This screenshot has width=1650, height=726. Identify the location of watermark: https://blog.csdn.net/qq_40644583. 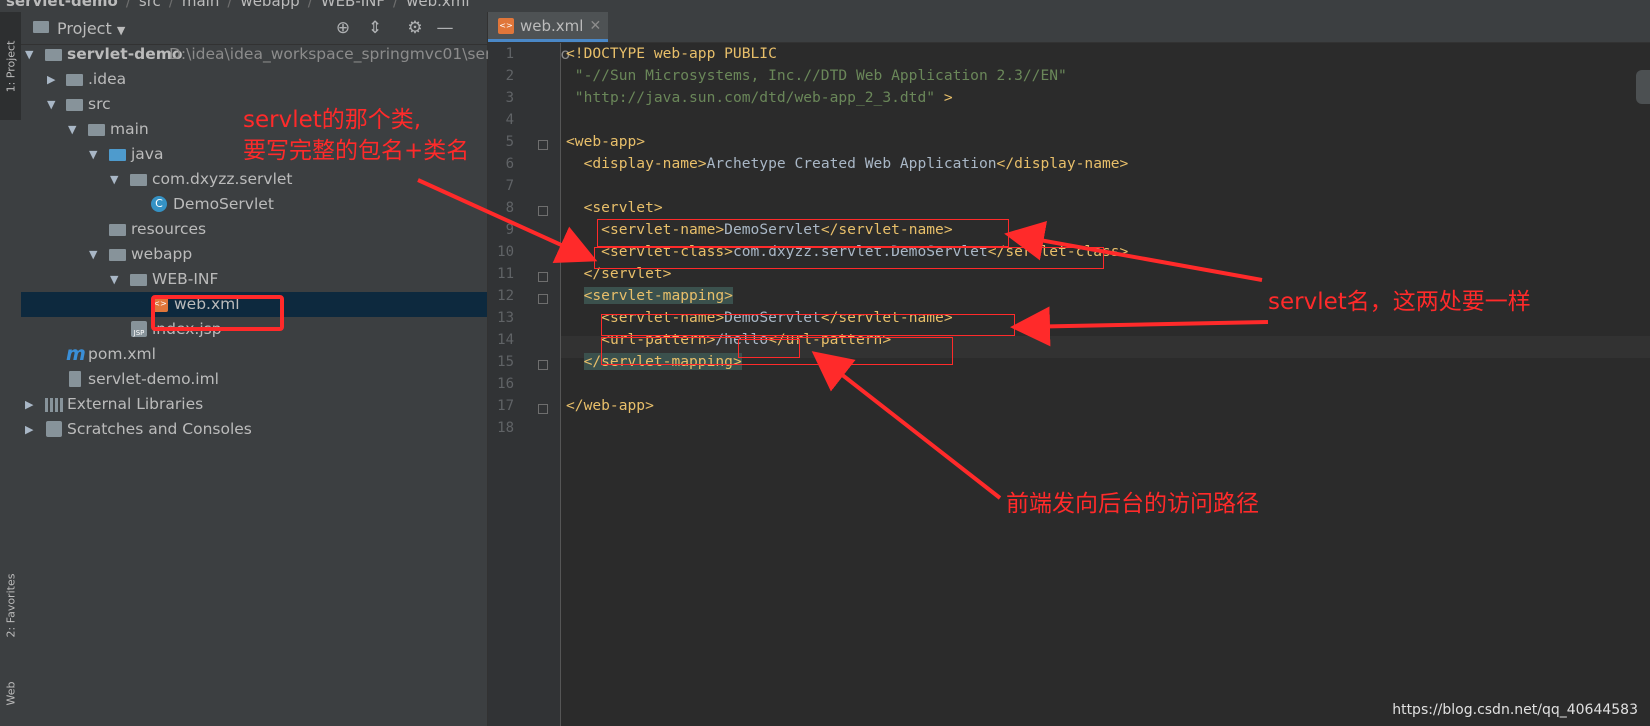
(1515, 710).